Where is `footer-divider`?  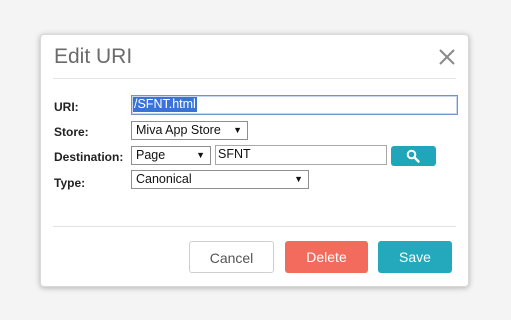
footer-divider is located at coordinates (254, 226).